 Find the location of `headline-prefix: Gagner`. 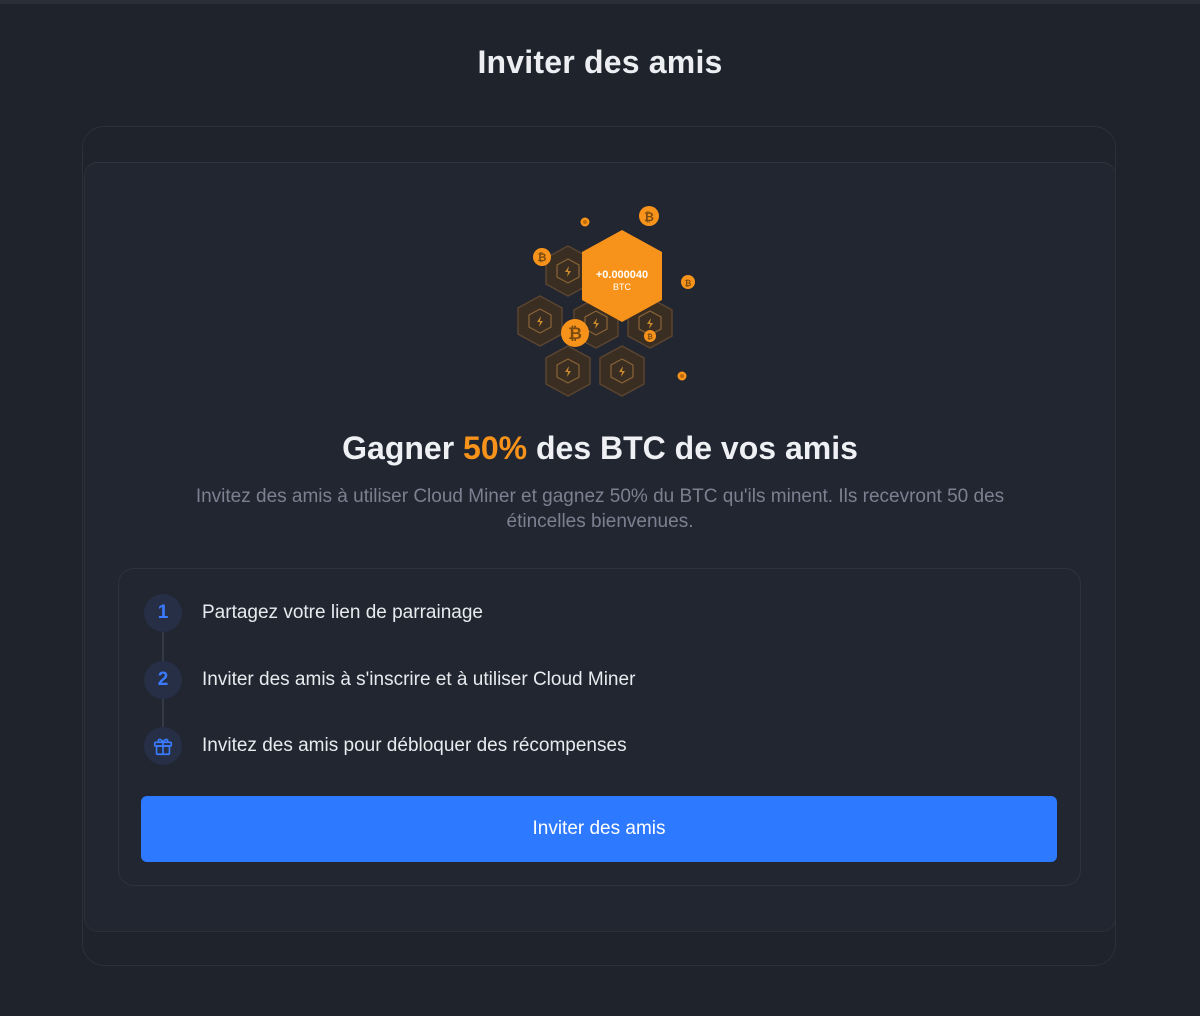

headline-prefix: Gagner is located at coordinates (403, 448).